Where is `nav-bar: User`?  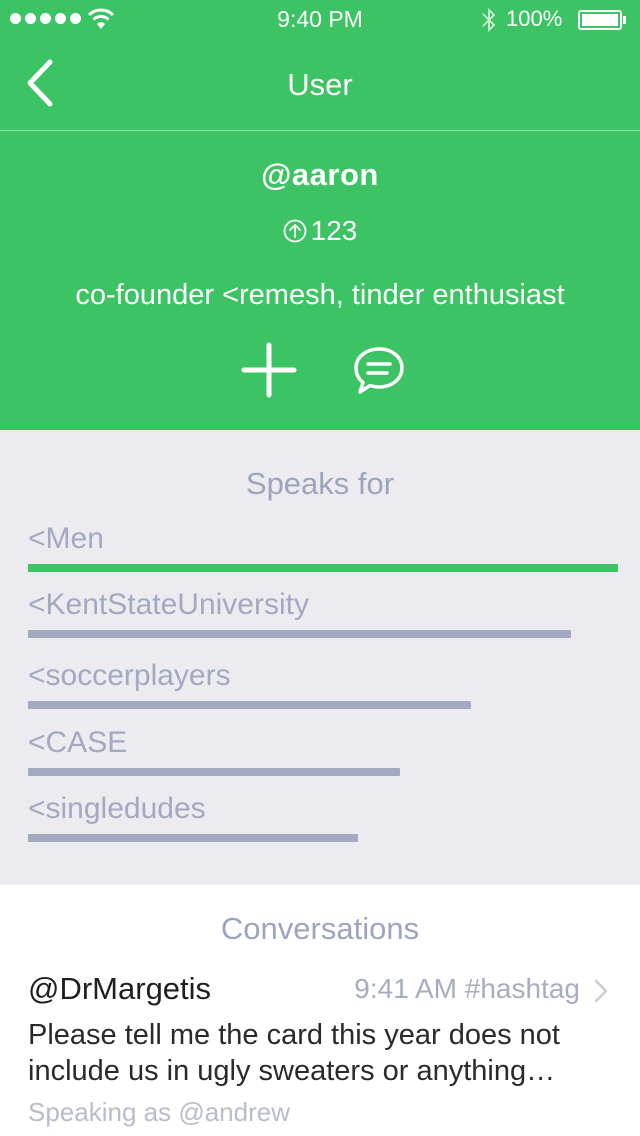
nav-bar: User is located at coordinates (320, 85).